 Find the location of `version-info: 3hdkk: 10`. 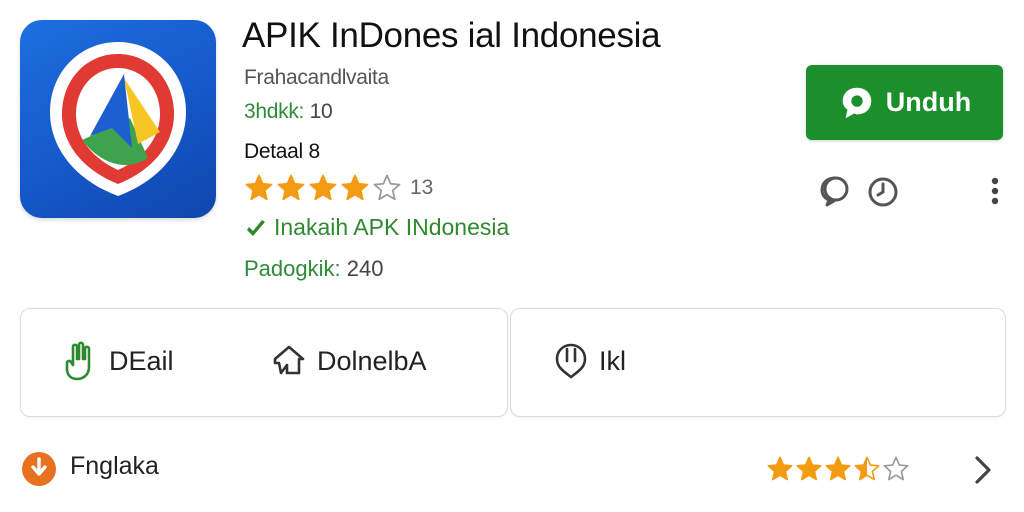

version-info: 3hdkk: 10 is located at coordinates (288, 112).